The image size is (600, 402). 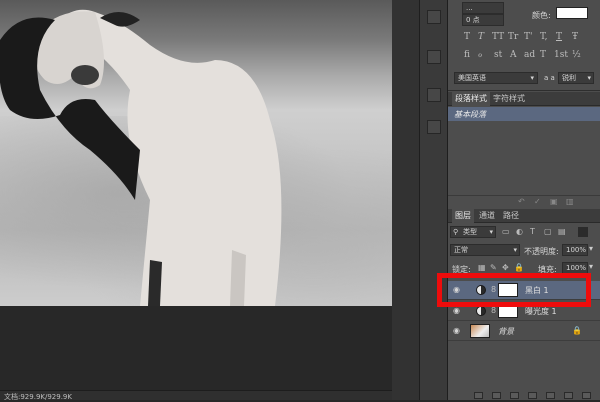 What do you see at coordinates (524, 114) in the screenshot?
I see `style-item-selected: 基本段落` at bounding box center [524, 114].